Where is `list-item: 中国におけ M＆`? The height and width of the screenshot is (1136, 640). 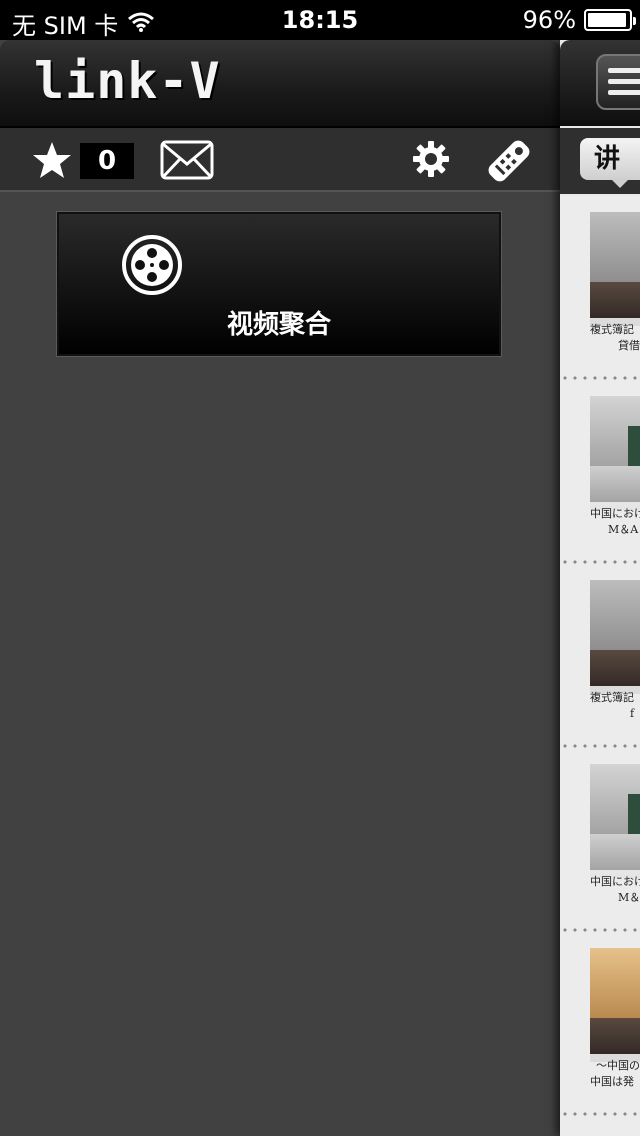 list-item: 中国におけ M＆ is located at coordinates (600, 840).